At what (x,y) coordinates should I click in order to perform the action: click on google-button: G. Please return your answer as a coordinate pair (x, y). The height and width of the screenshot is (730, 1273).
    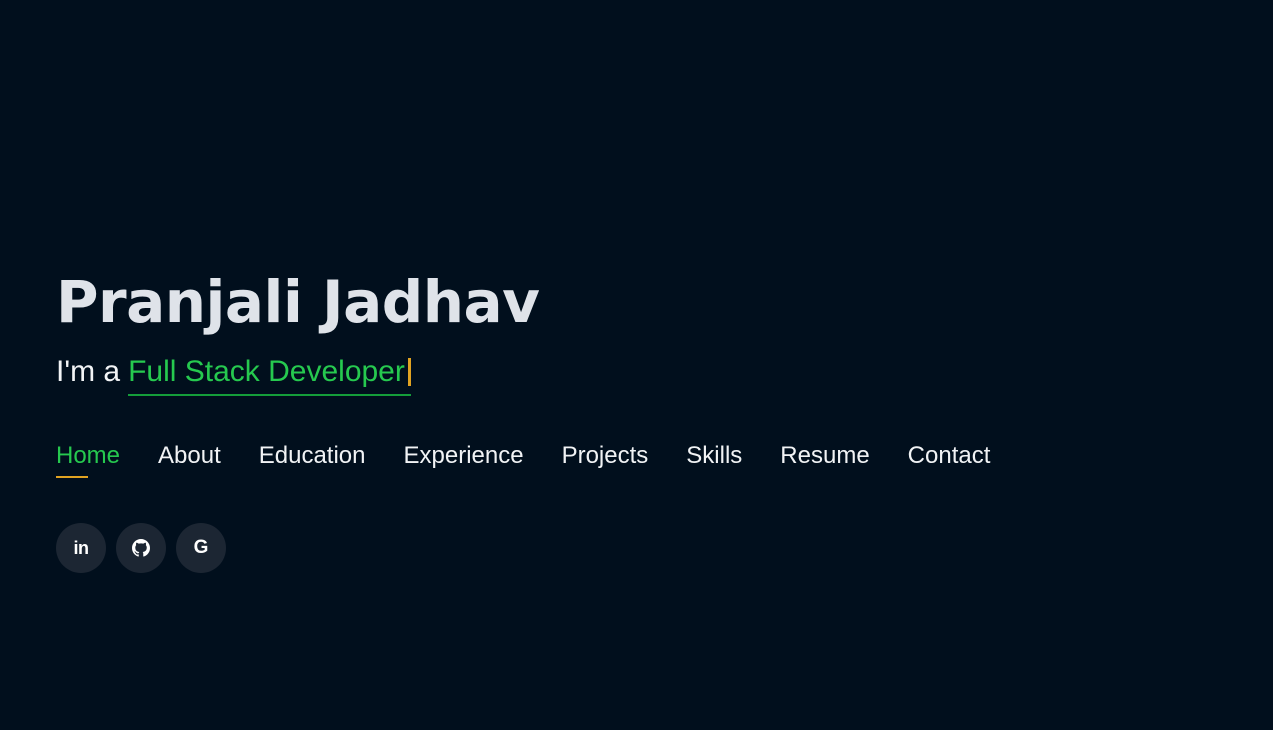
    Looking at the image, I should click on (201, 548).